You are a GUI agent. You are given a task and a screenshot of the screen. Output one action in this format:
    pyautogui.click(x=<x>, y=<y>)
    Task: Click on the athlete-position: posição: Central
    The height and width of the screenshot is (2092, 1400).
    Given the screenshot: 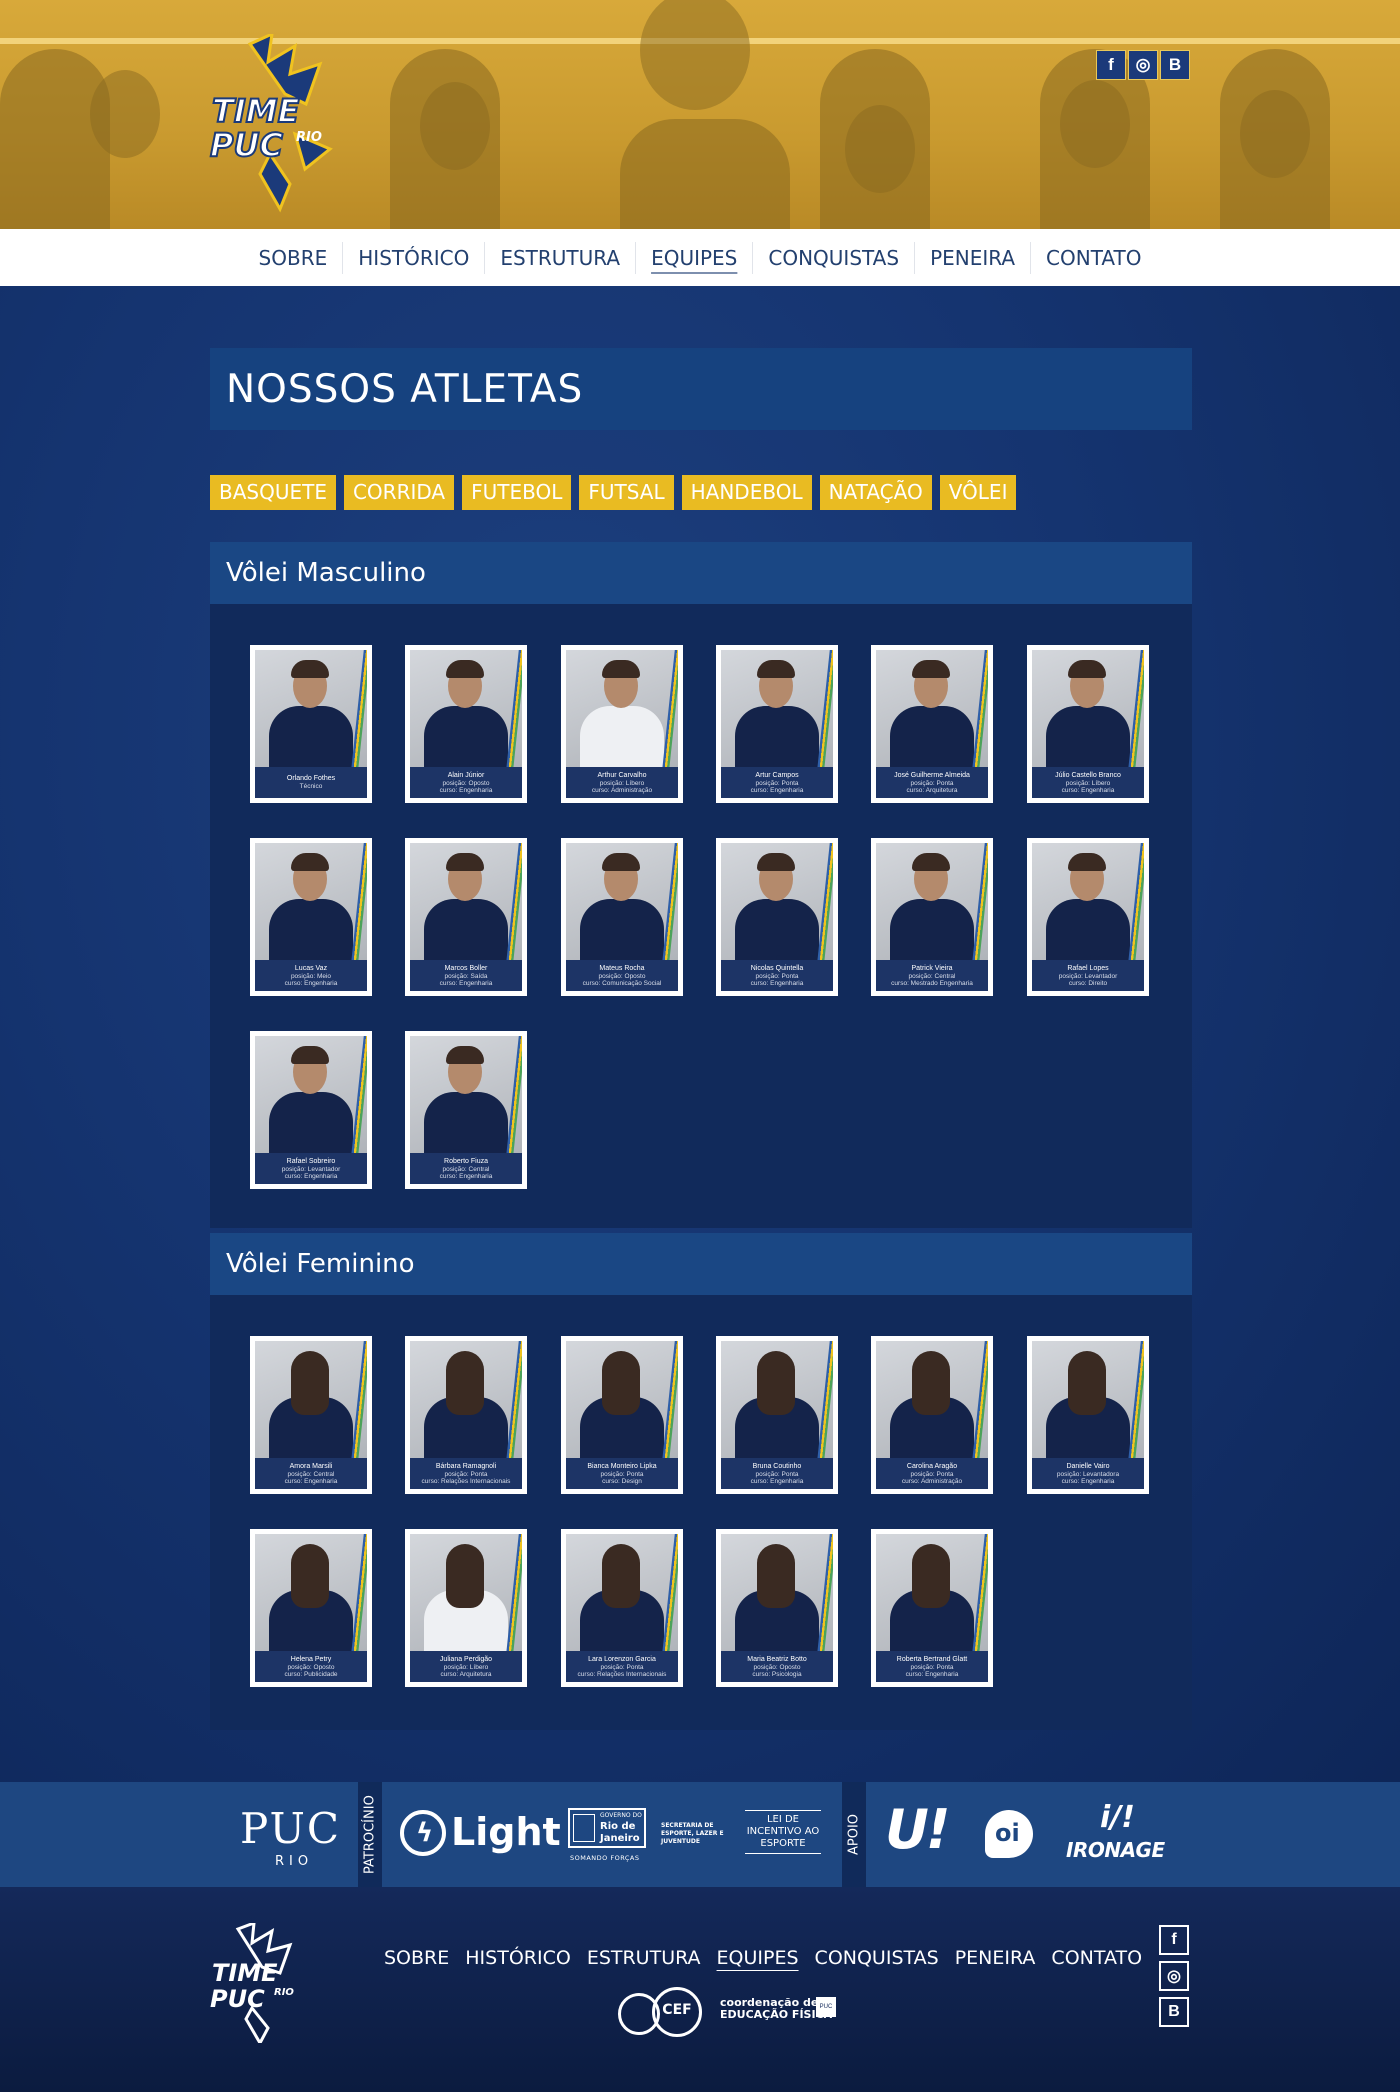 What is the action you would take?
    pyautogui.click(x=932, y=976)
    